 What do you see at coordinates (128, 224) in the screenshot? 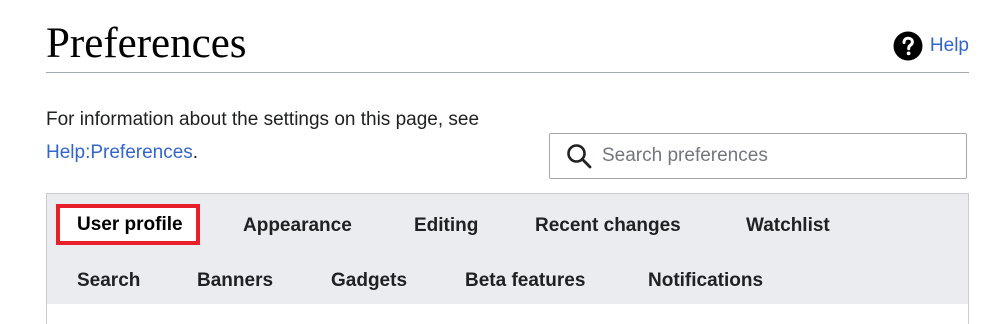
I see `tab-user-profile: User profile` at bounding box center [128, 224].